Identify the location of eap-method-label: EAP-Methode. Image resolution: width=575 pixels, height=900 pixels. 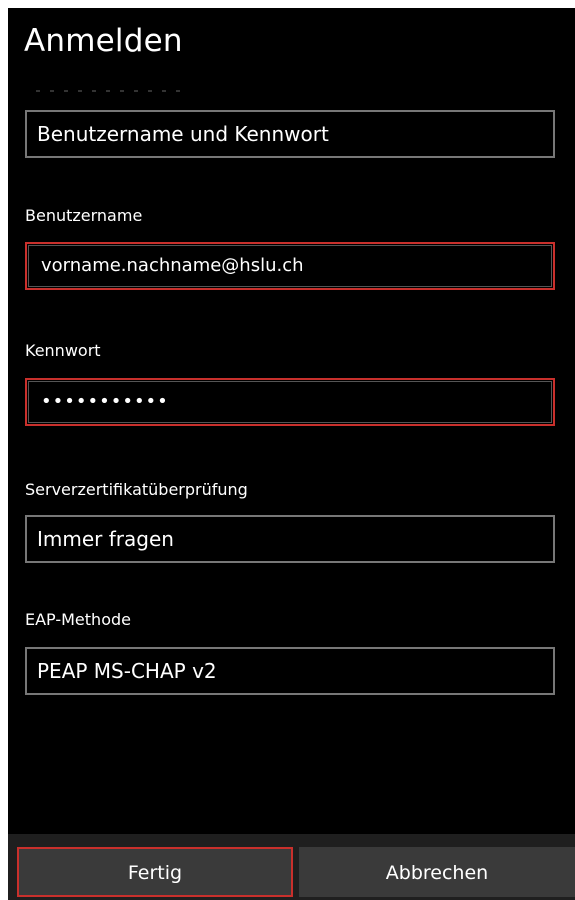
(78, 619).